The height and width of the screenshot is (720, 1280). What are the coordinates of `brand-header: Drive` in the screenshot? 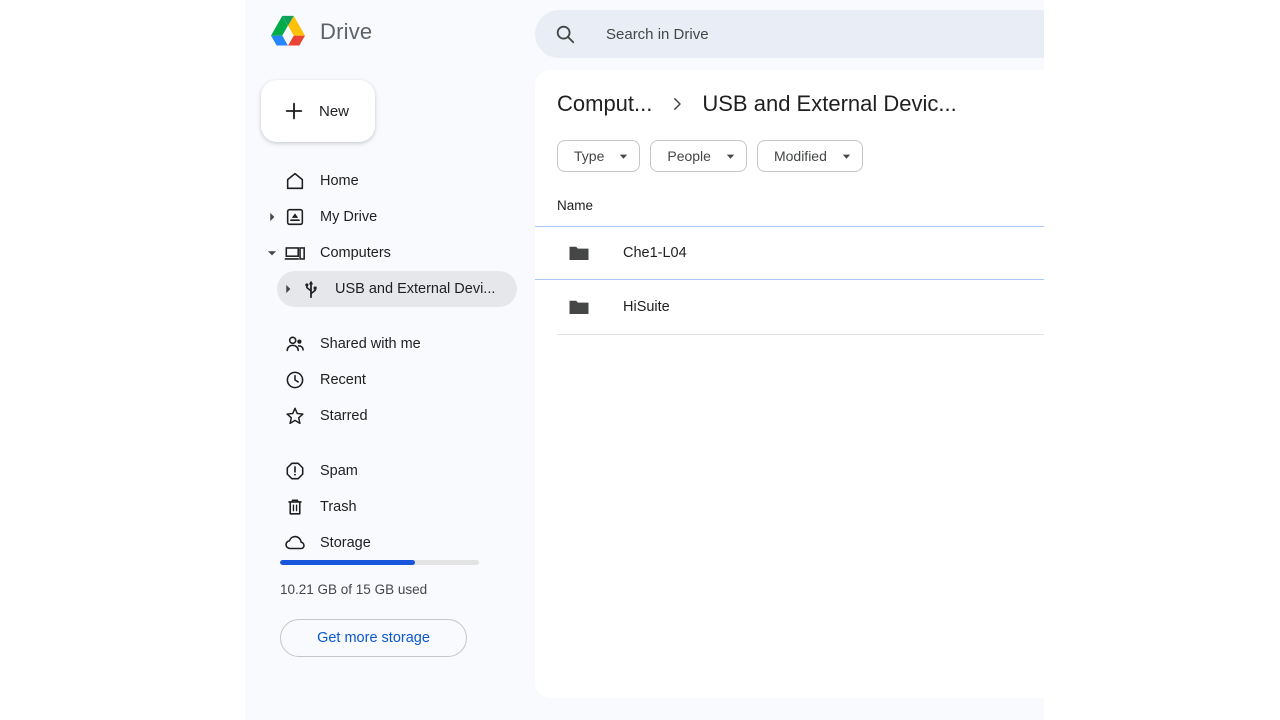 It's located at (390, 32).